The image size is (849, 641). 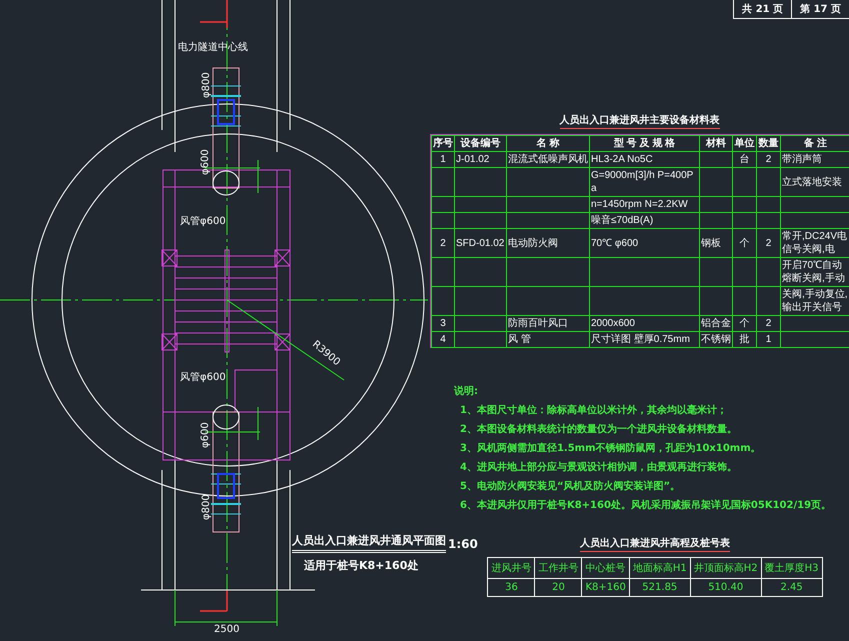 I want to click on table-cell: 2.45, so click(x=791, y=587).